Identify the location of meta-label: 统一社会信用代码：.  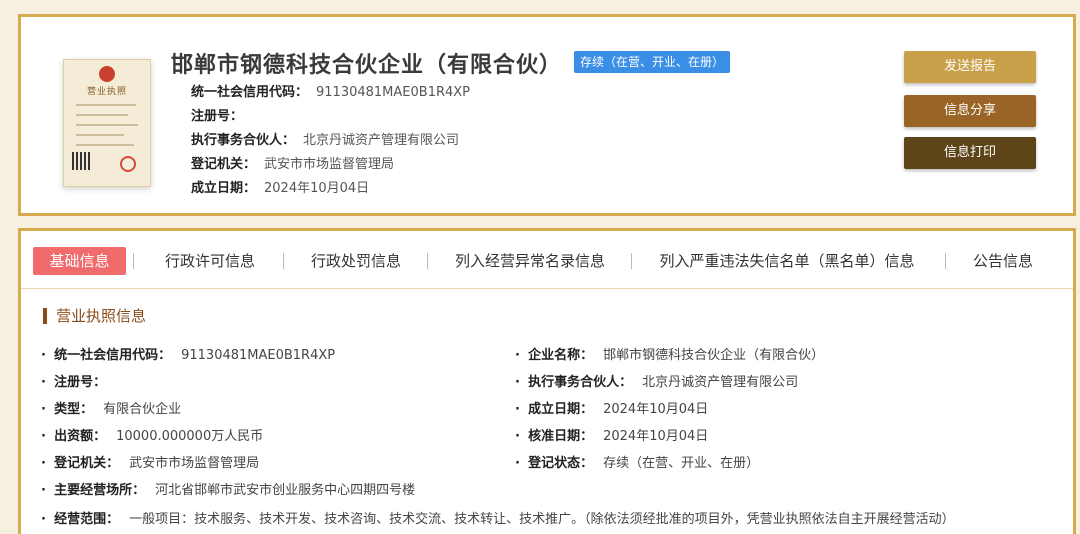
(250, 92).